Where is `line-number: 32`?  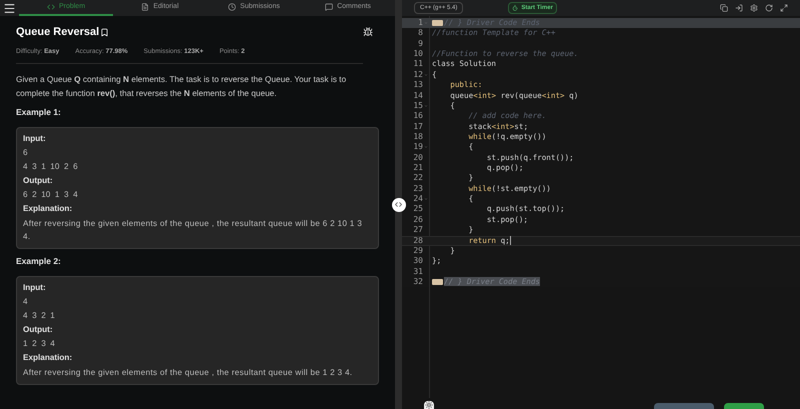 line-number: 32 is located at coordinates (418, 282).